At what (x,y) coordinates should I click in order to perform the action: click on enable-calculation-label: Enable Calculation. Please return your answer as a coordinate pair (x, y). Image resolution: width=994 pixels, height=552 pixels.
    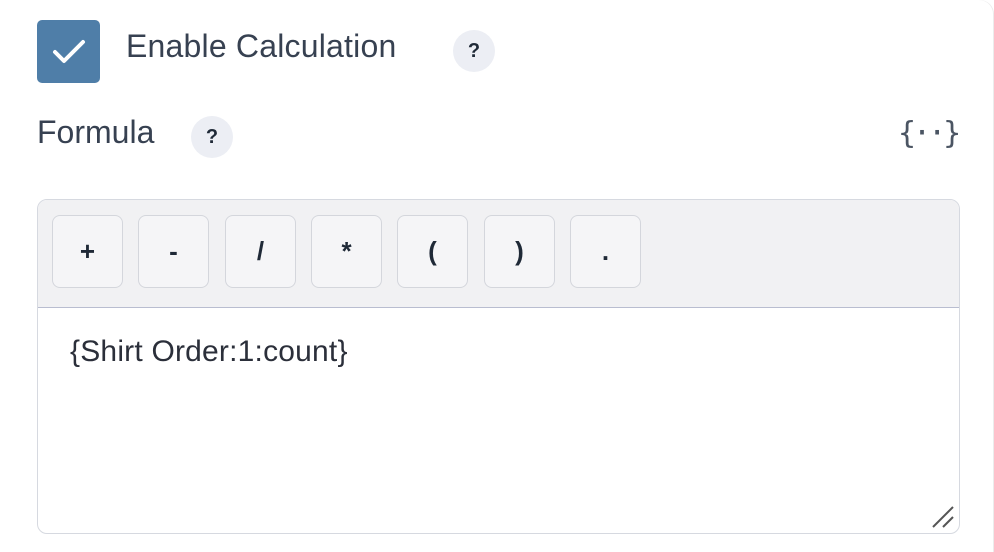
    Looking at the image, I should click on (261, 46).